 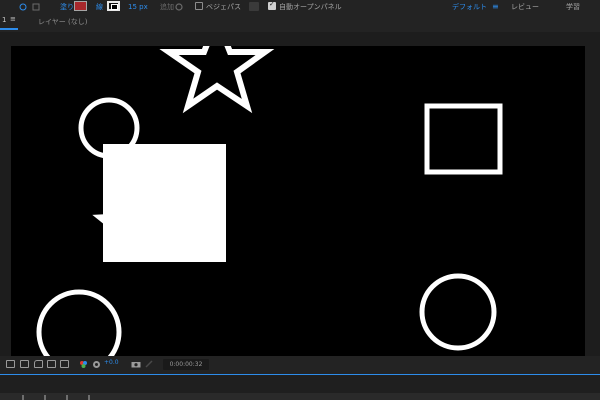 I want to click on mask-tool-icon, so click(x=36, y=7).